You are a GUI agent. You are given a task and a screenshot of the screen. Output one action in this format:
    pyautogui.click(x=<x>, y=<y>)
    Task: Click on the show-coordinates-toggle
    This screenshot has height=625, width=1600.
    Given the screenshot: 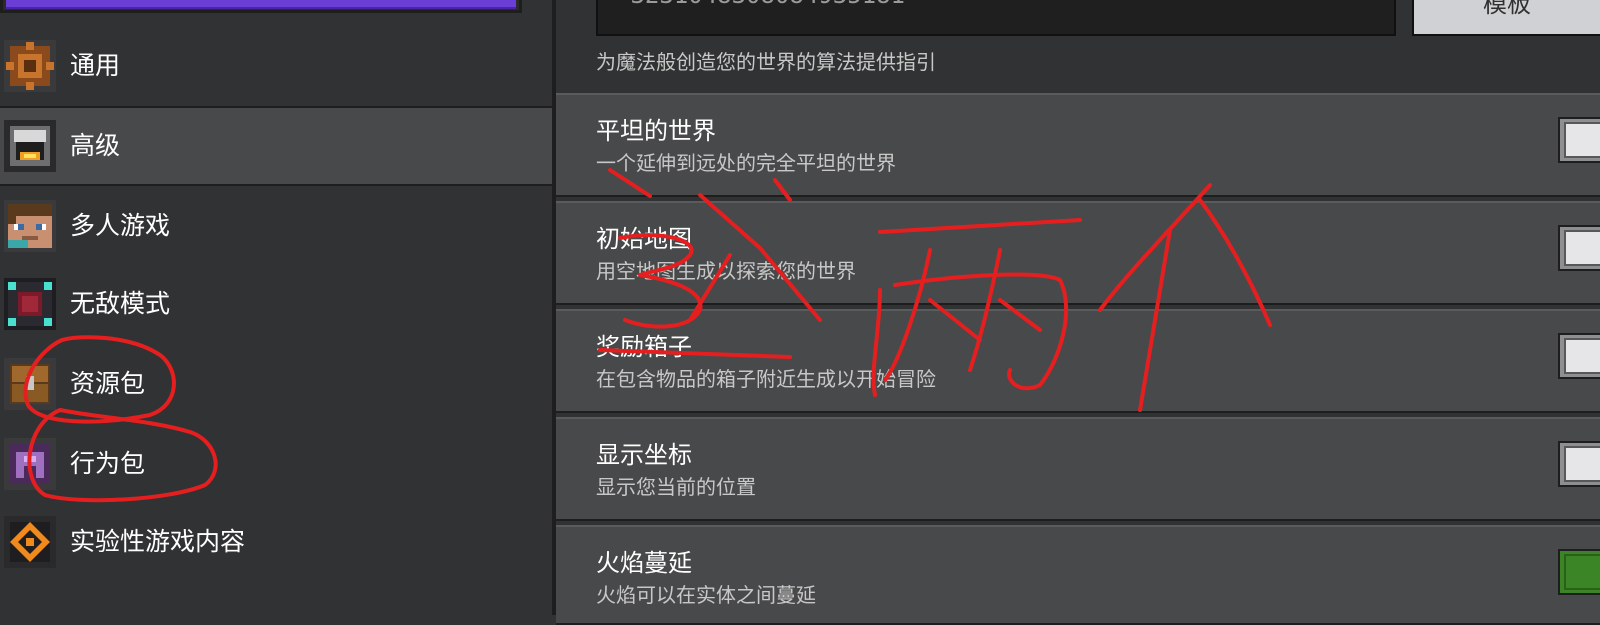 What is the action you would take?
    pyautogui.click(x=1579, y=464)
    